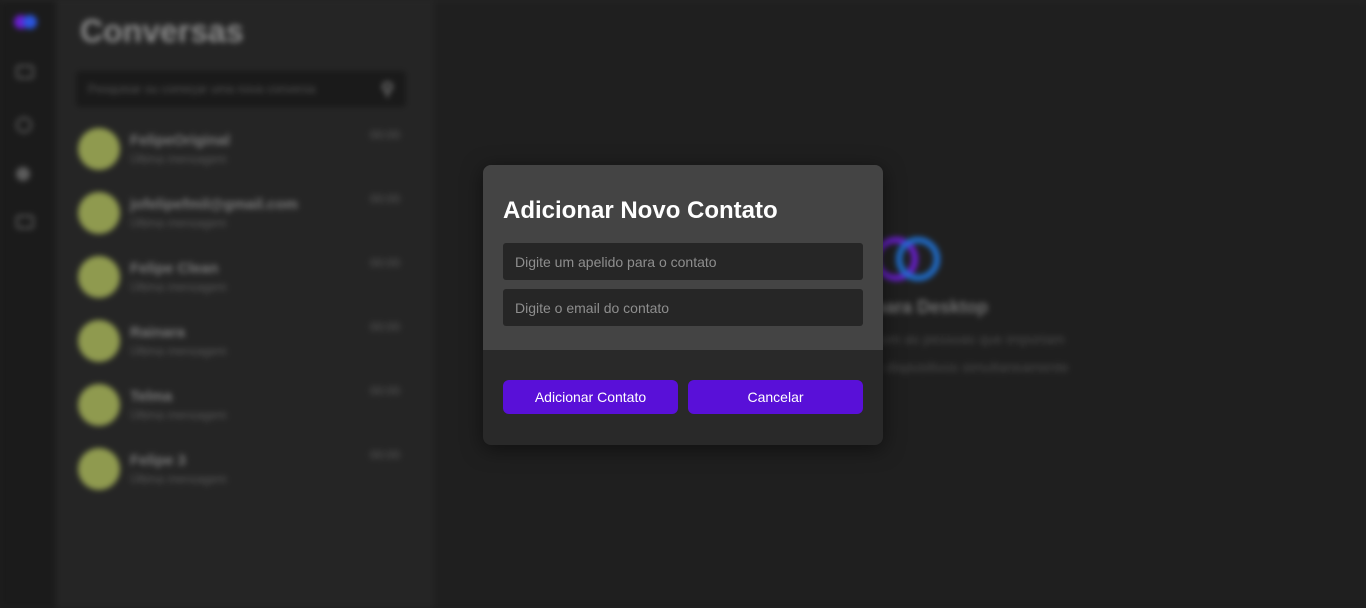 This screenshot has width=1366, height=608. I want to click on modal-header: Adicionar Novo Contato, so click(683, 257).